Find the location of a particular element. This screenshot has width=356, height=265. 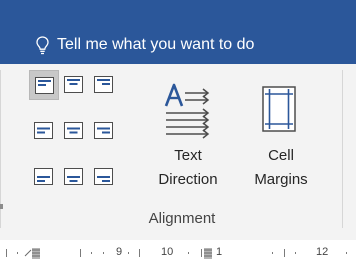

align-center-right-button is located at coordinates (104, 131).